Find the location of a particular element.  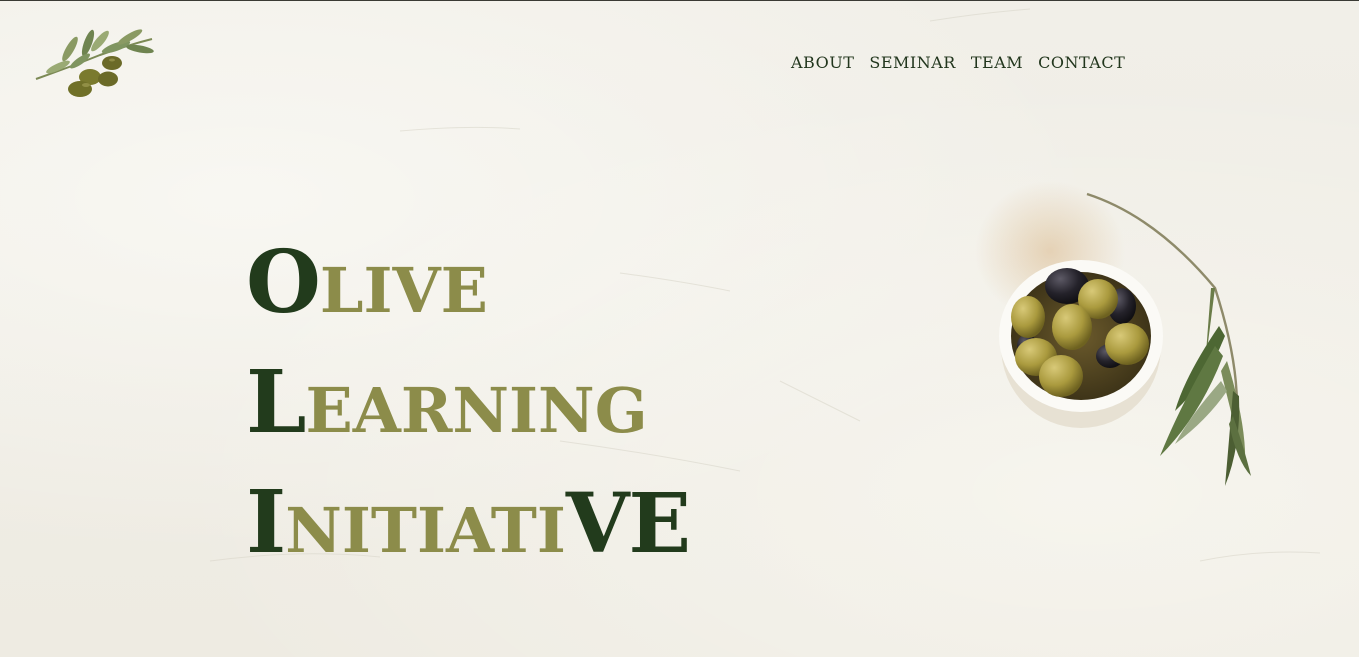

olive-bowl-image is located at coordinates (1113, 333).